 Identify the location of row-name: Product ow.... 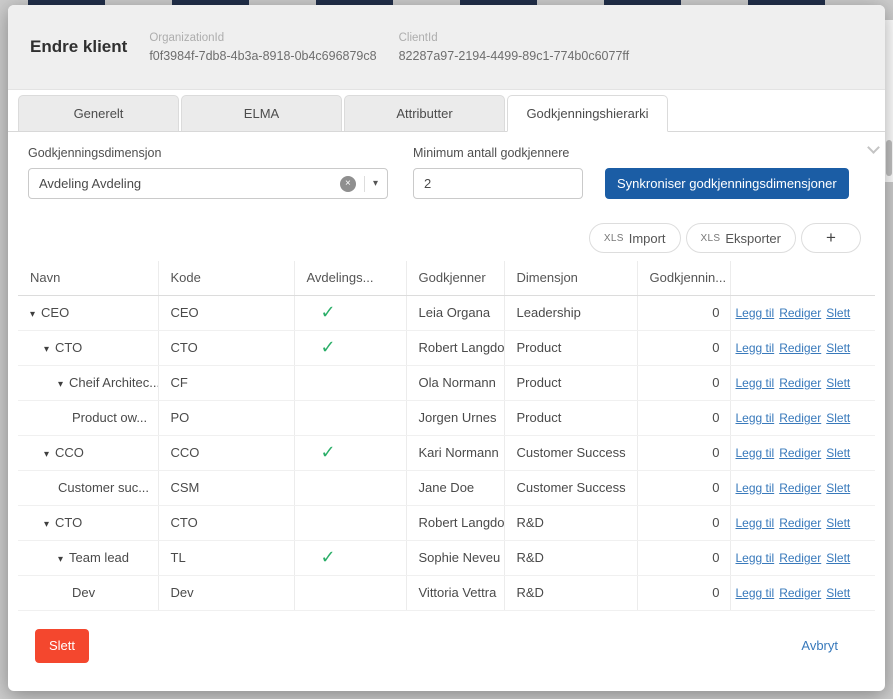
(110, 417).